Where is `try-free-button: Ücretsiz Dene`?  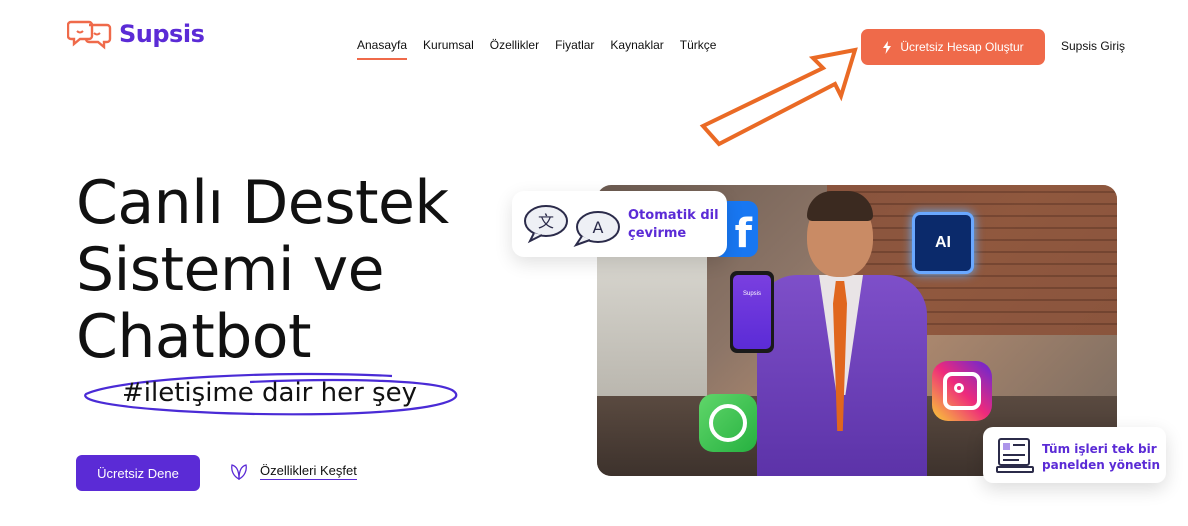 try-free-button: Ücretsiz Dene is located at coordinates (138, 473).